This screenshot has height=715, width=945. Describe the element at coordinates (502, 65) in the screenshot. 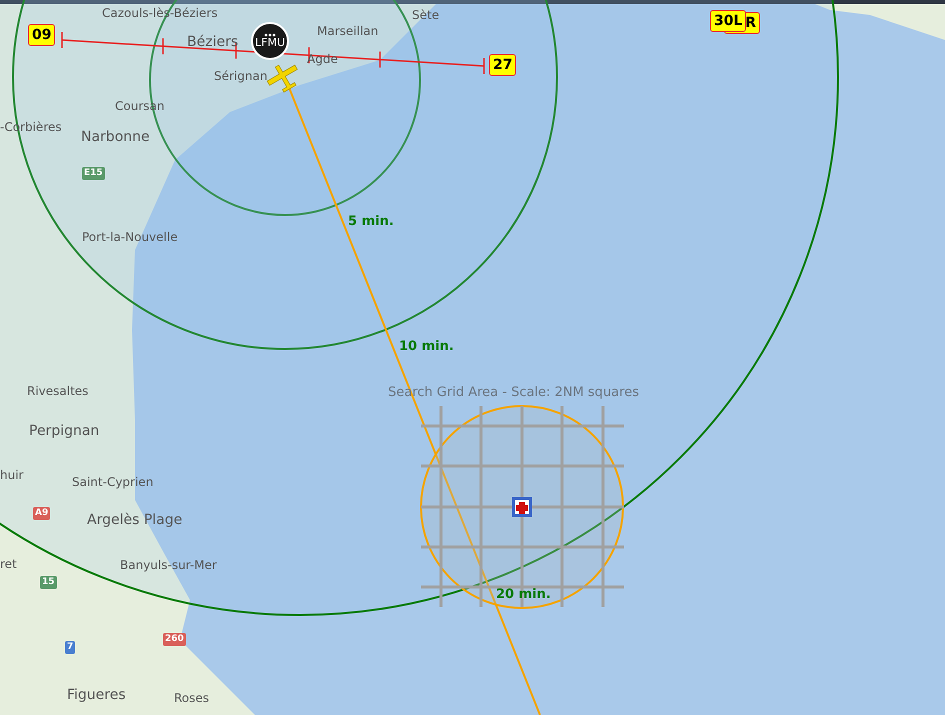

I see `runway-label: 27` at that location.